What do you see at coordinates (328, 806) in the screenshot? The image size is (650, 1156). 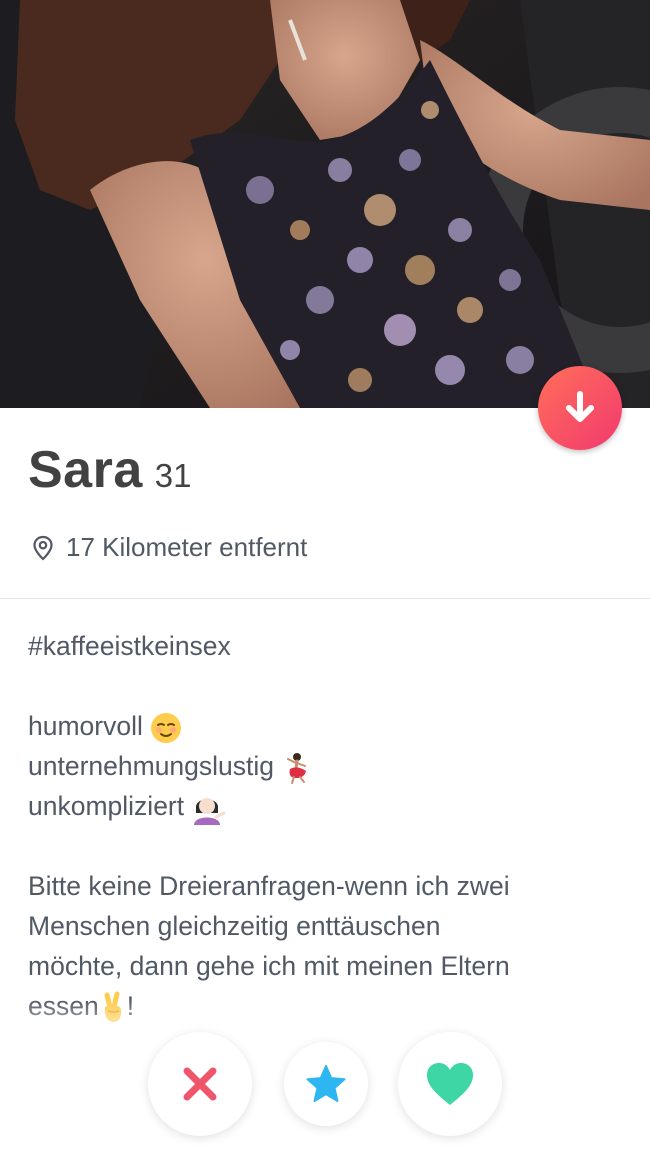 I see `bio-trait: unkompliziert` at bounding box center [328, 806].